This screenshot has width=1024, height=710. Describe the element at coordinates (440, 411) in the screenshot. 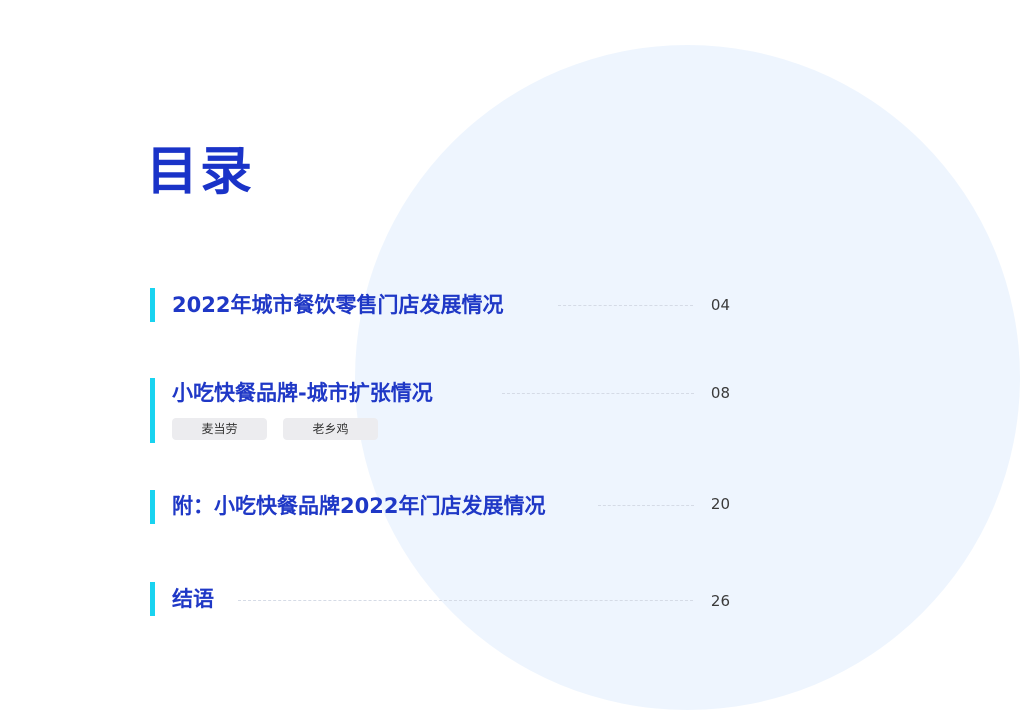

I see `toc-entry: 小吃快餐品牌-城市扩张情况 08 麦当劳 老乡鸡` at that location.